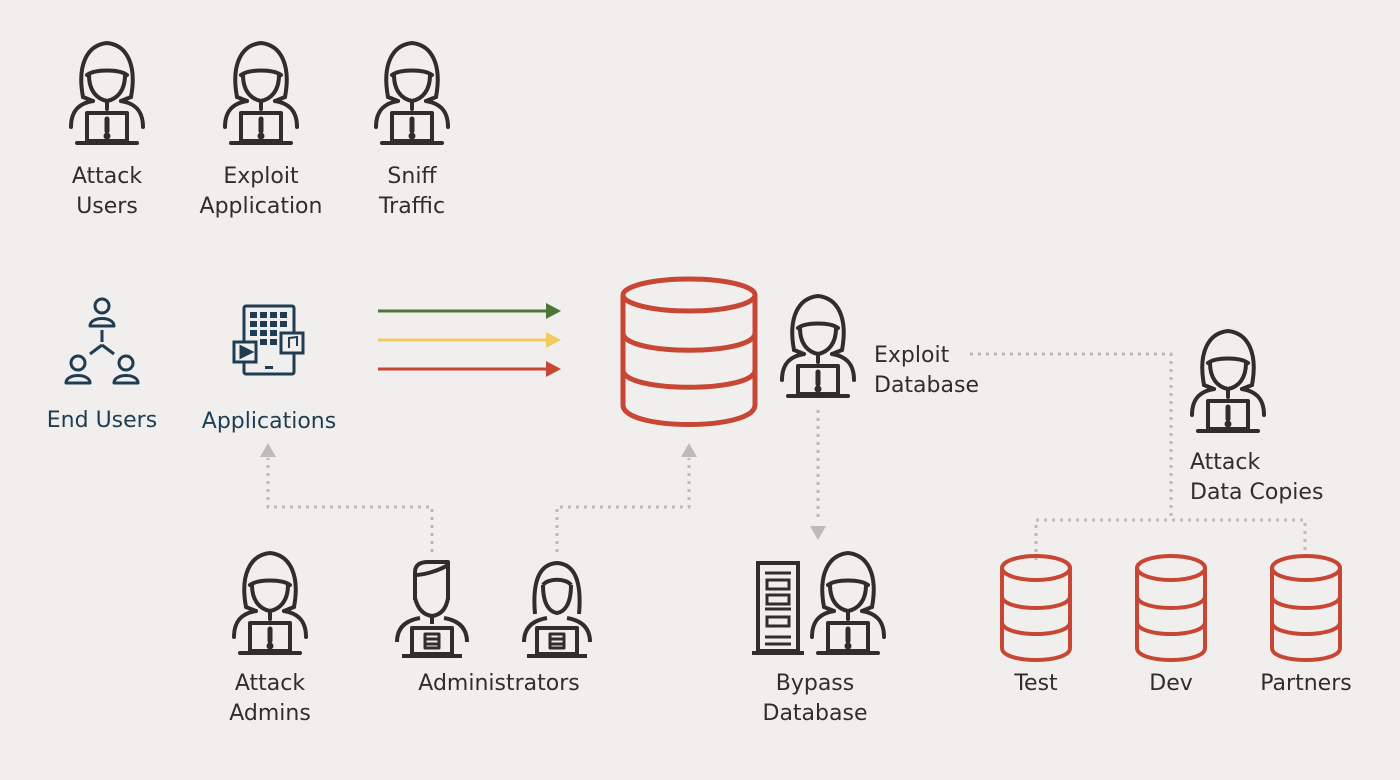 The width and height of the screenshot is (1400, 780). I want to click on label-sniff-traffic: Sniff Traffic, so click(412, 191).